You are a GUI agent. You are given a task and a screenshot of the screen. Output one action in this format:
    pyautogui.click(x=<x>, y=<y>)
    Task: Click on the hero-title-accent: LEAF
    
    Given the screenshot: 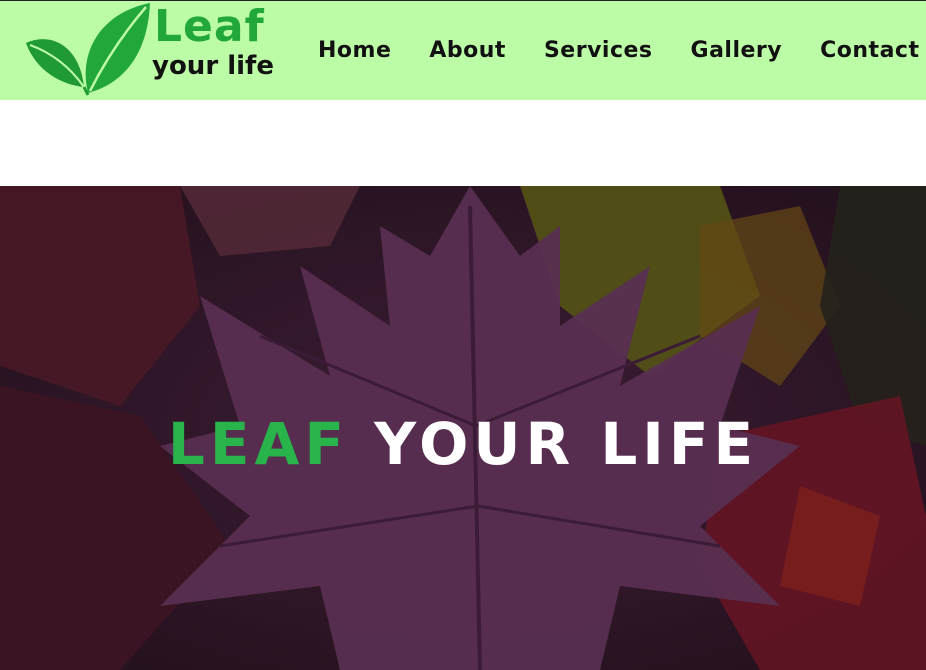 What is the action you would take?
    pyautogui.click(x=258, y=443)
    